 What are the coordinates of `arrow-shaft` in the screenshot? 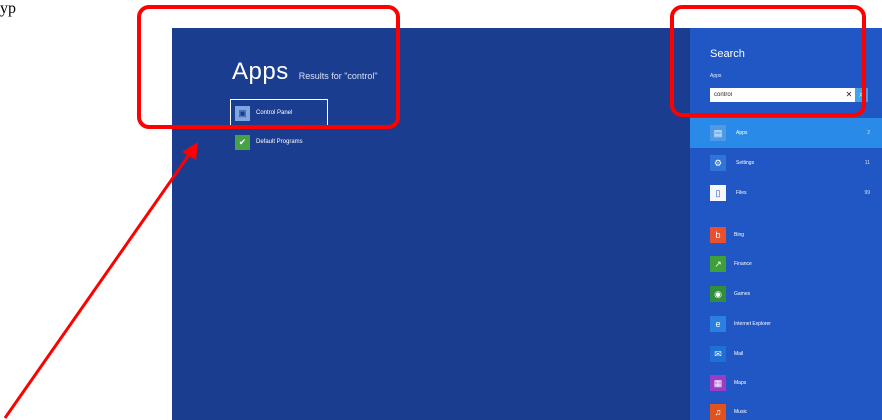 It's located at (98, 285).